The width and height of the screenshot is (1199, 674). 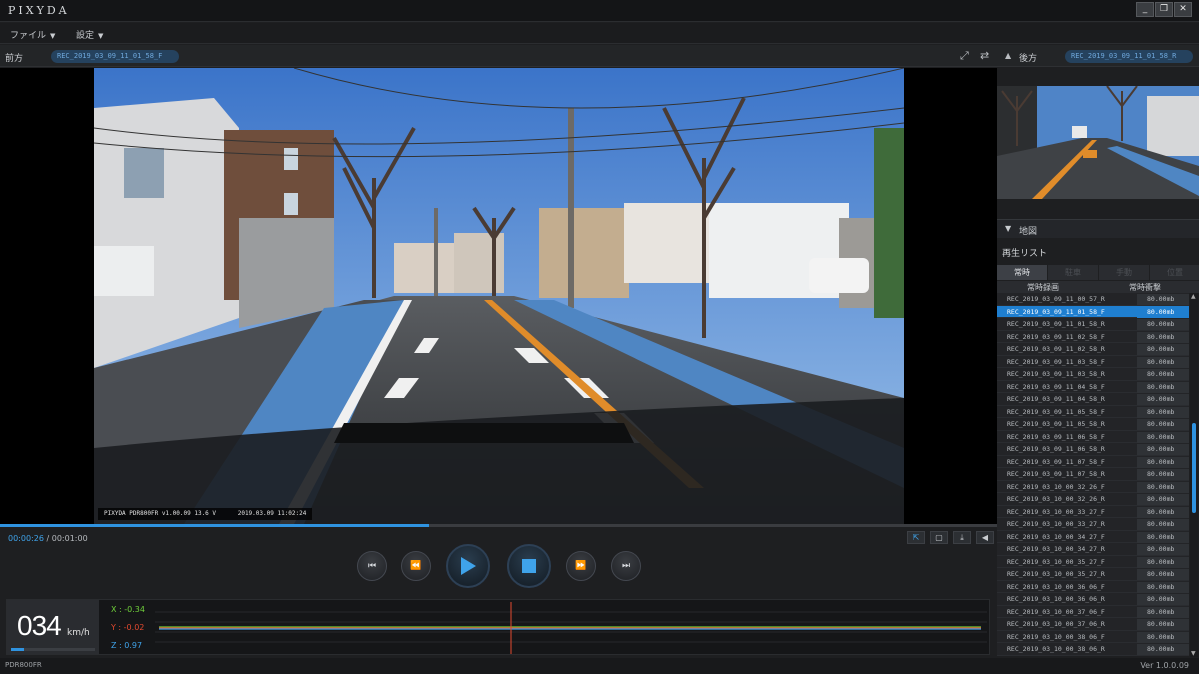 What do you see at coordinates (1174, 272) in the screenshot?
I see `tab-location: 位置` at bounding box center [1174, 272].